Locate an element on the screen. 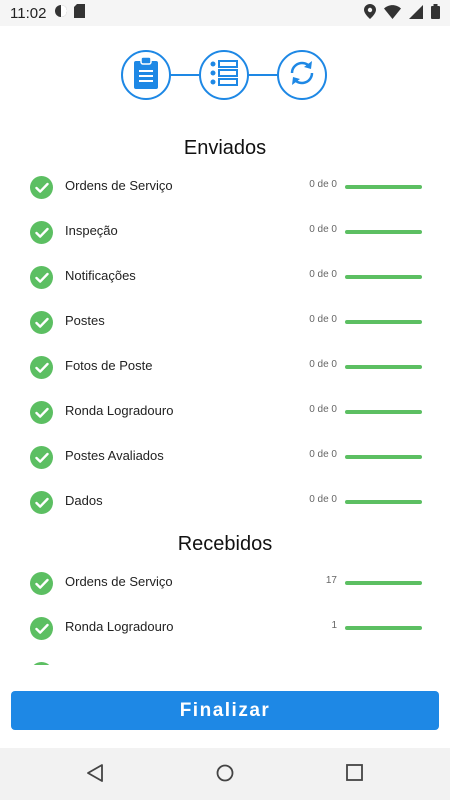  list-item: Ordens de Serviço 0 de 0 is located at coordinates (225, 186).